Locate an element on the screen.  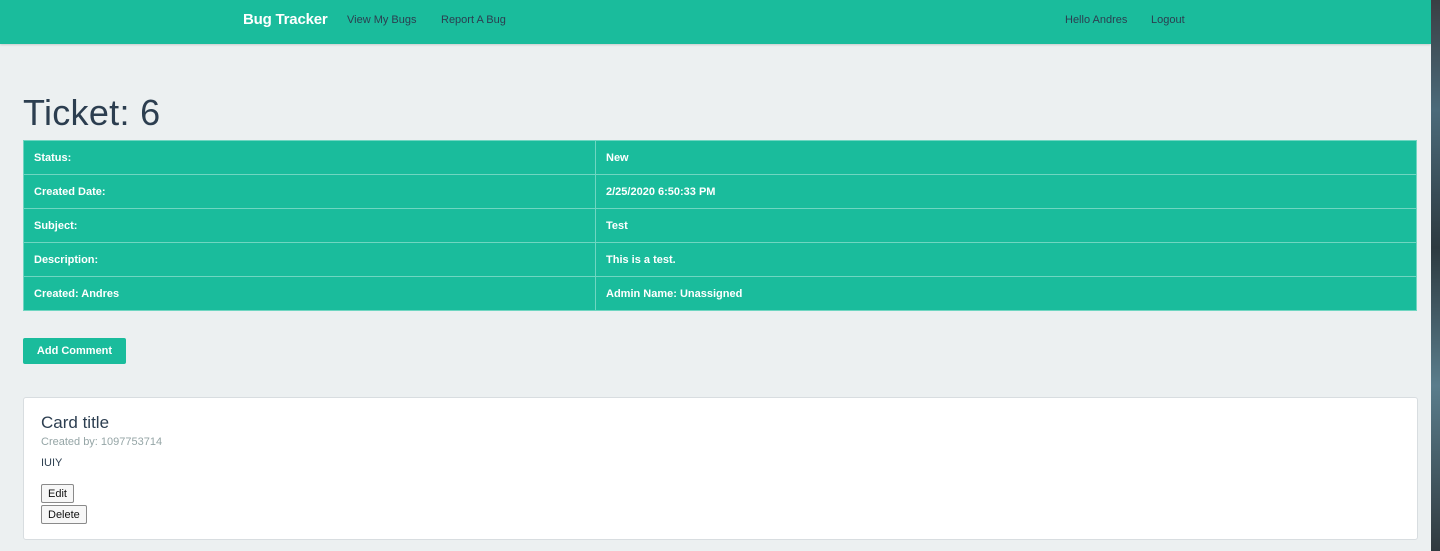
card-text: IUIY is located at coordinates (52, 463).